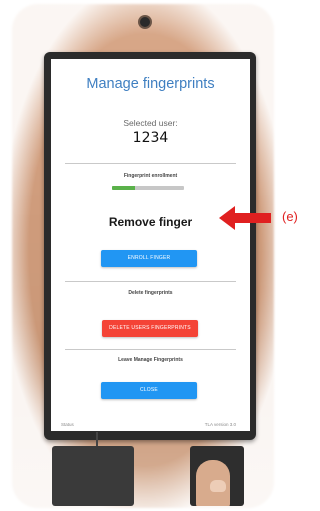  I want to click on footer-status: Status, so click(67, 424).